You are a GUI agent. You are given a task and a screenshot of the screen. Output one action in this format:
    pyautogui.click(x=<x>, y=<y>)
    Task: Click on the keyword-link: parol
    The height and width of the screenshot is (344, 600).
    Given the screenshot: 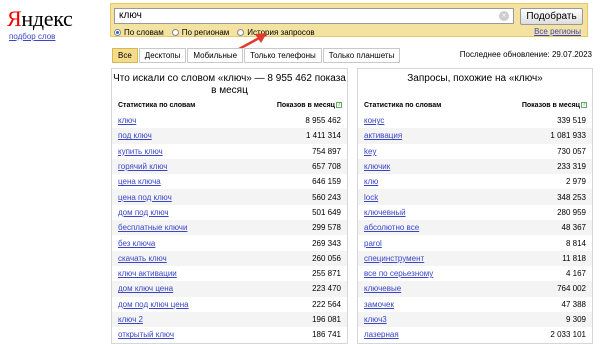 What is the action you would take?
    pyautogui.click(x=373, y=243)
    